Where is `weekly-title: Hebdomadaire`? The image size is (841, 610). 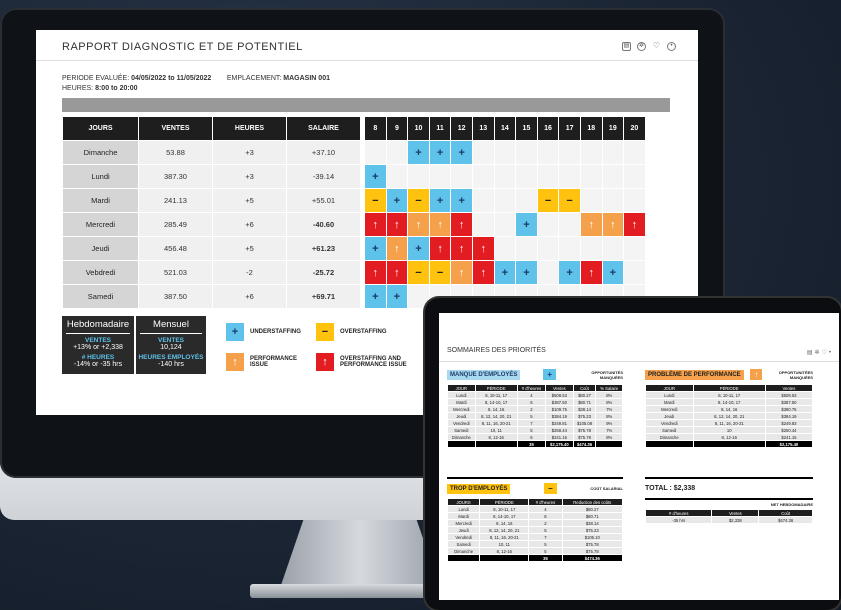 weekly-title: Hebdomadaire is located at coordinates (98, 326).